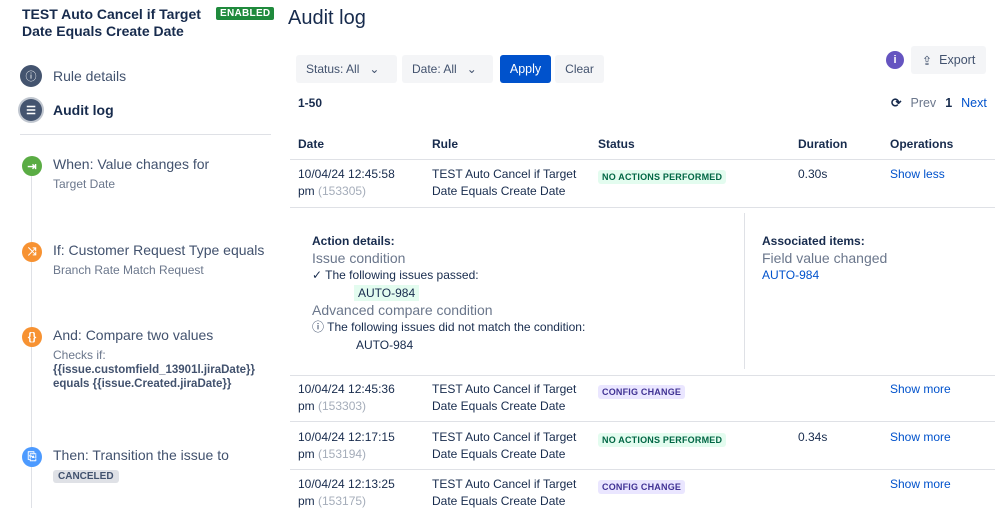 This screenshot has width=999, height=510. What do you see at coordinates (813, 174) in the screenshot?
I see `duration-cell: 0.30s` at bounding box center [813, 174].